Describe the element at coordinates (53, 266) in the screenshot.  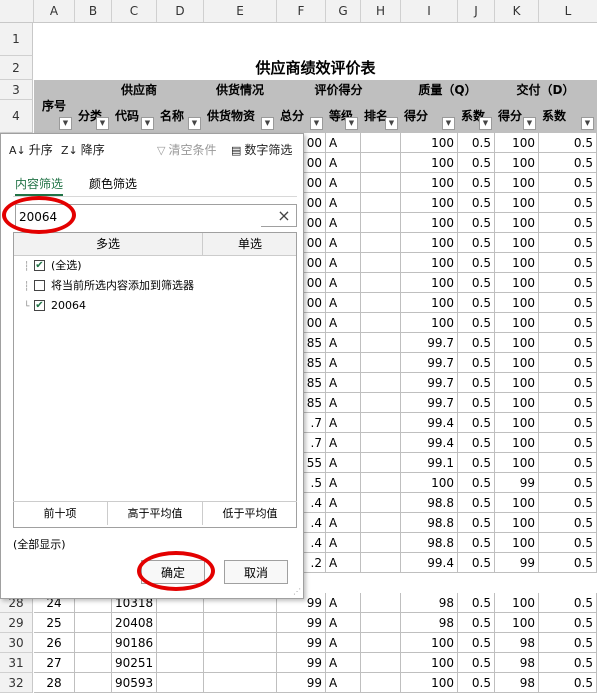
I see `list-item: ┆ ✔ (全选)` at that location.